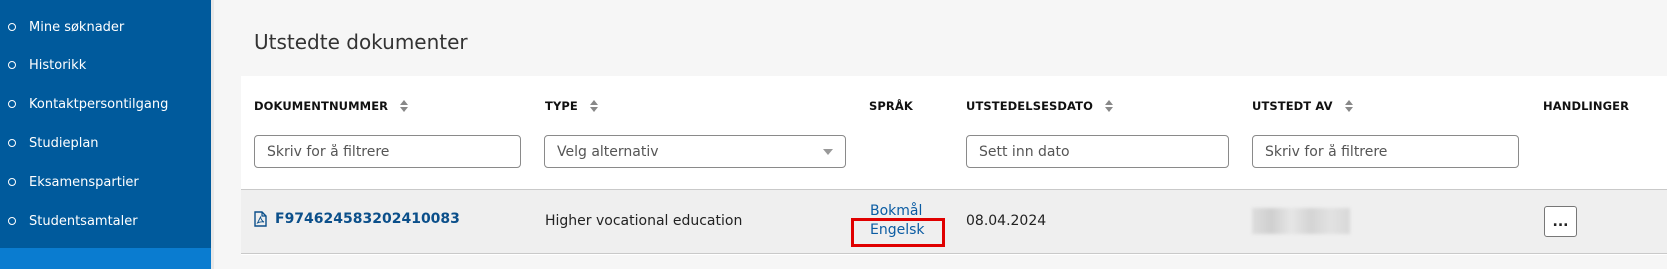 This screenshot has height=269, width=1667. Describe the element at coordinates (84, 182) in the screenshot. I see `sidebar-item-label: Eksamenspartier` at that location.